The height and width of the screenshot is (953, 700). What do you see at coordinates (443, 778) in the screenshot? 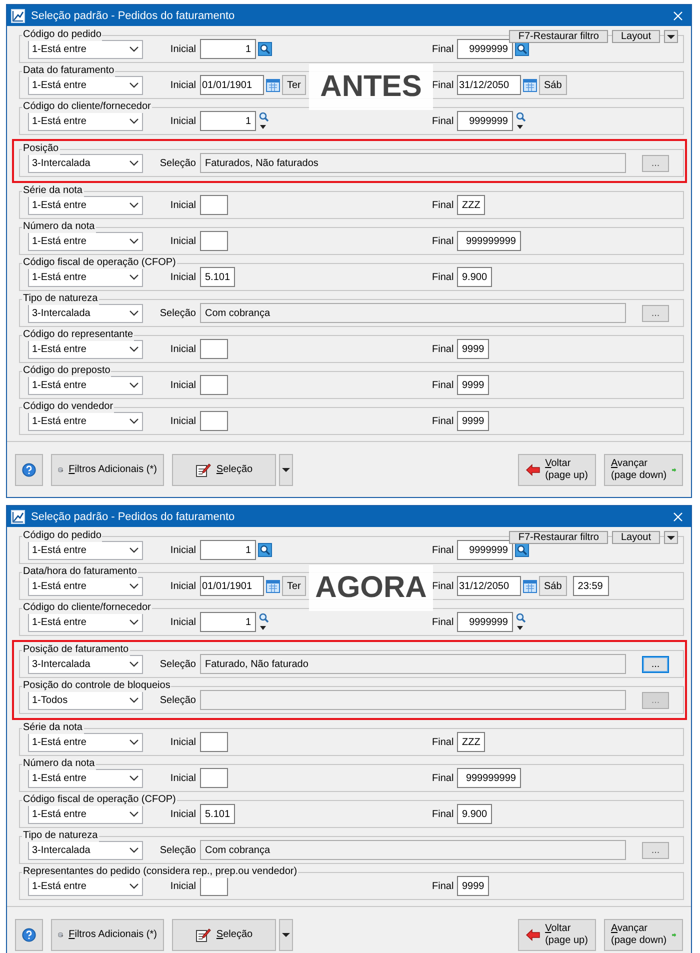
I see `final-label: Final` at bounding box center [443, 778].